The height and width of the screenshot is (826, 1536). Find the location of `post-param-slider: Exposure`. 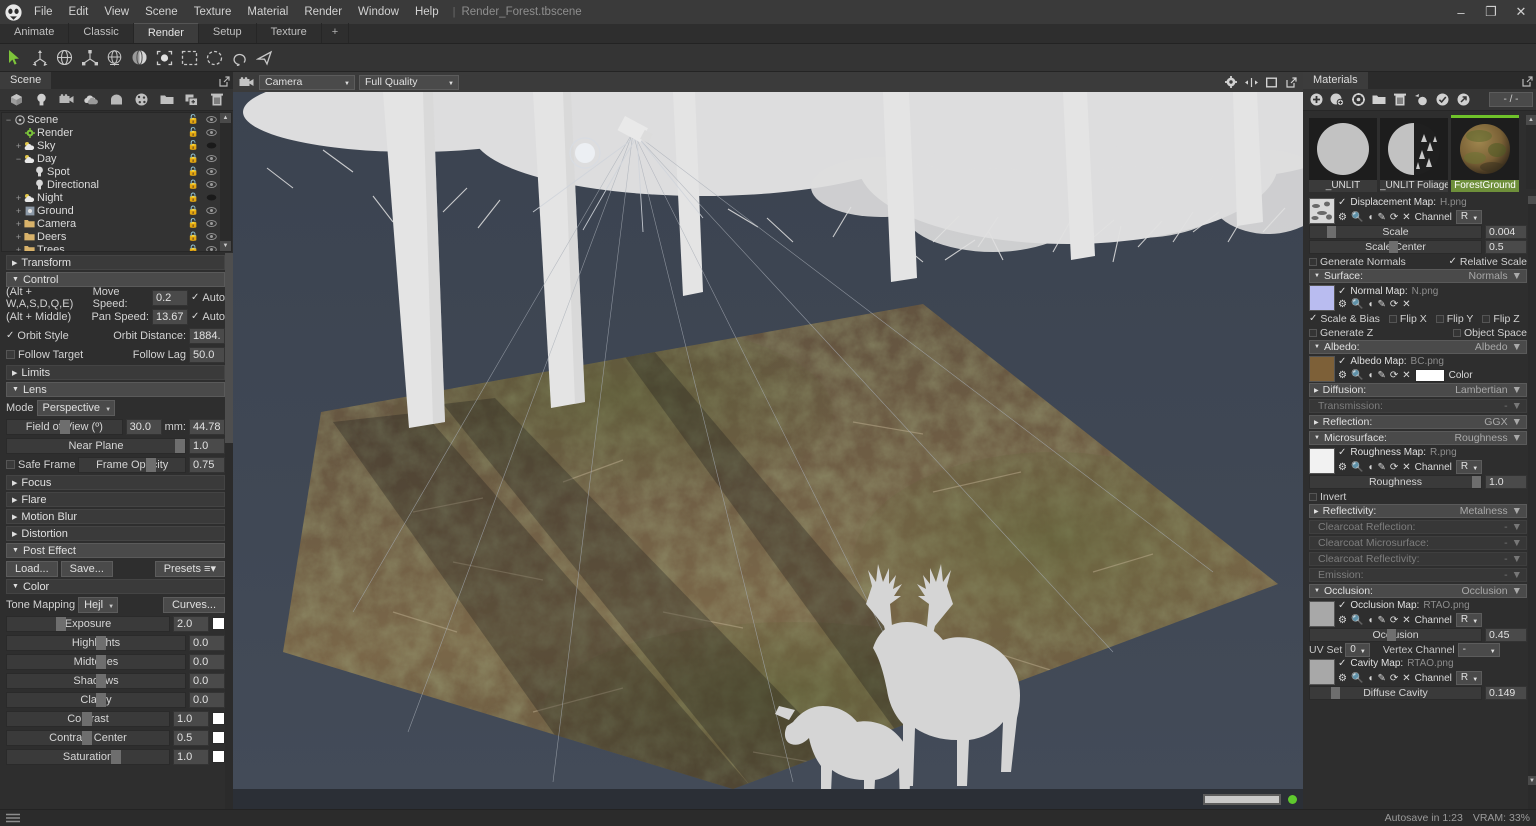

post-param-slider: Exposure is located at coordinates (88, 623).